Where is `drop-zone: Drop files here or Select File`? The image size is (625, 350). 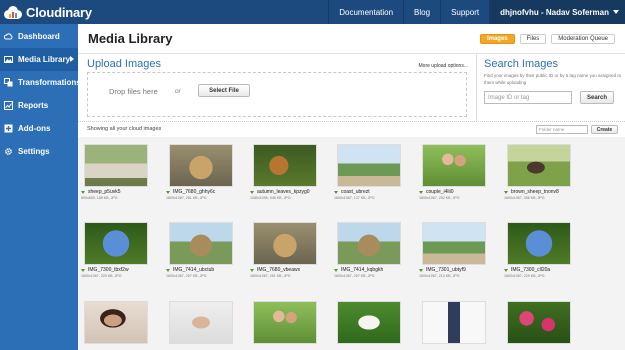
drop-zone: Drop files here or Select File is located at coordinates (277, 94).